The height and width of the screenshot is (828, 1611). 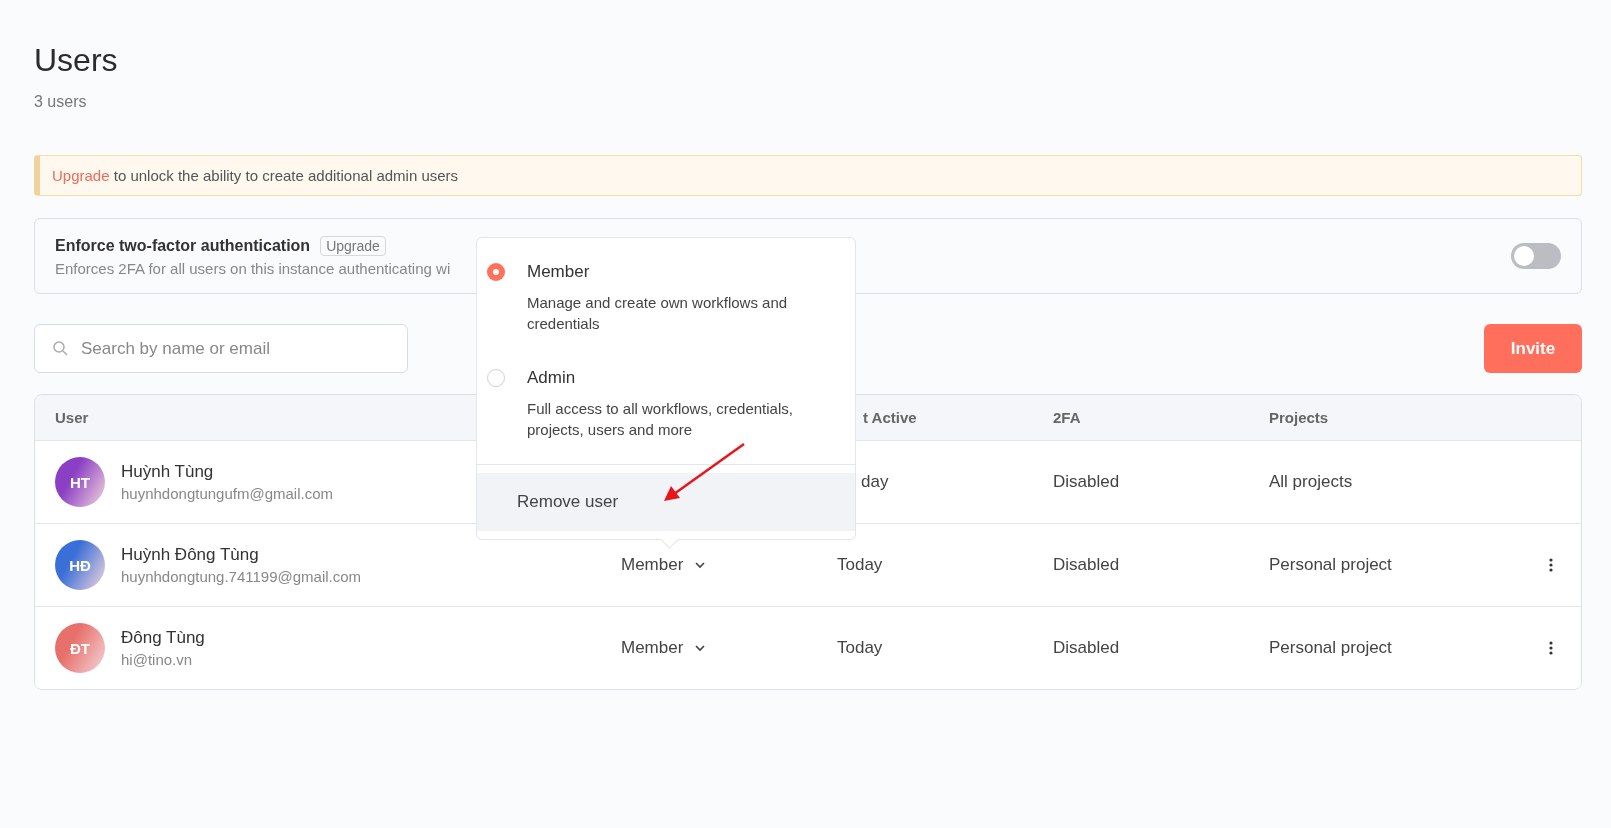 What do you see at coordinates (80, 648) in the screenshot?
I see `user-avatar: ĐT` at bounding box center [80, 648].